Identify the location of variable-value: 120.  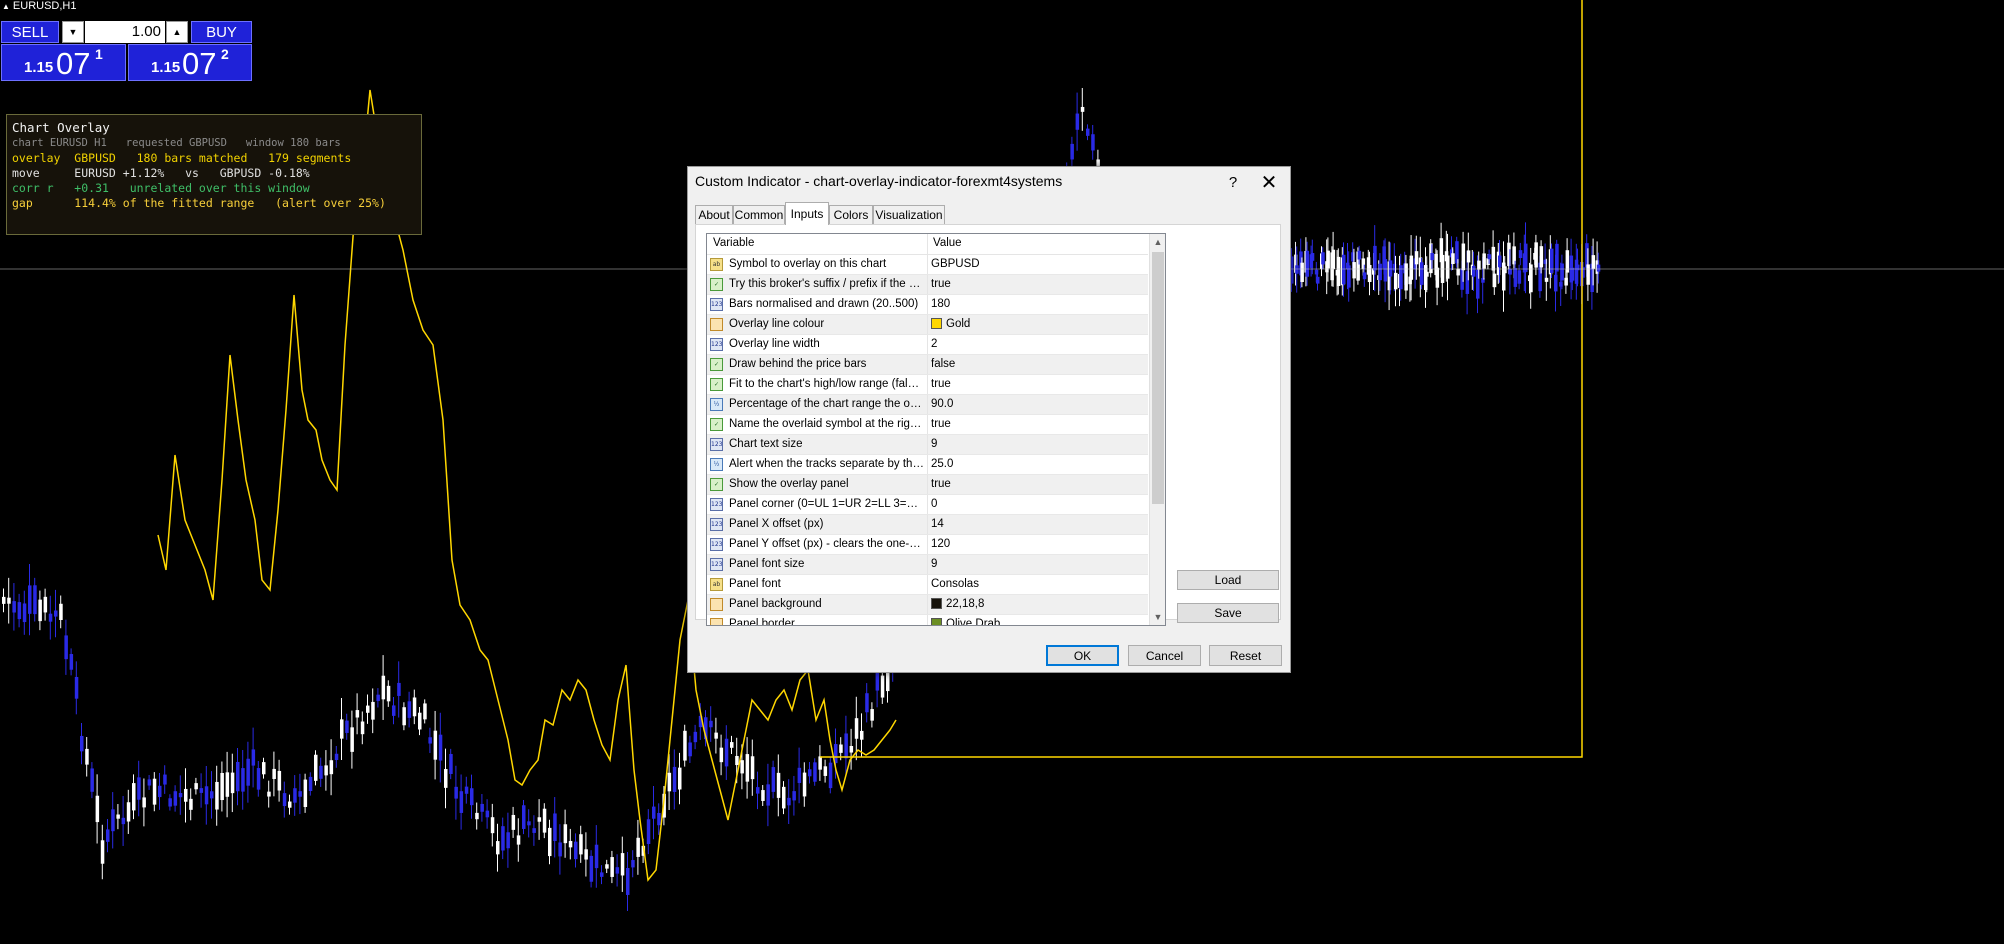
(940, 544).